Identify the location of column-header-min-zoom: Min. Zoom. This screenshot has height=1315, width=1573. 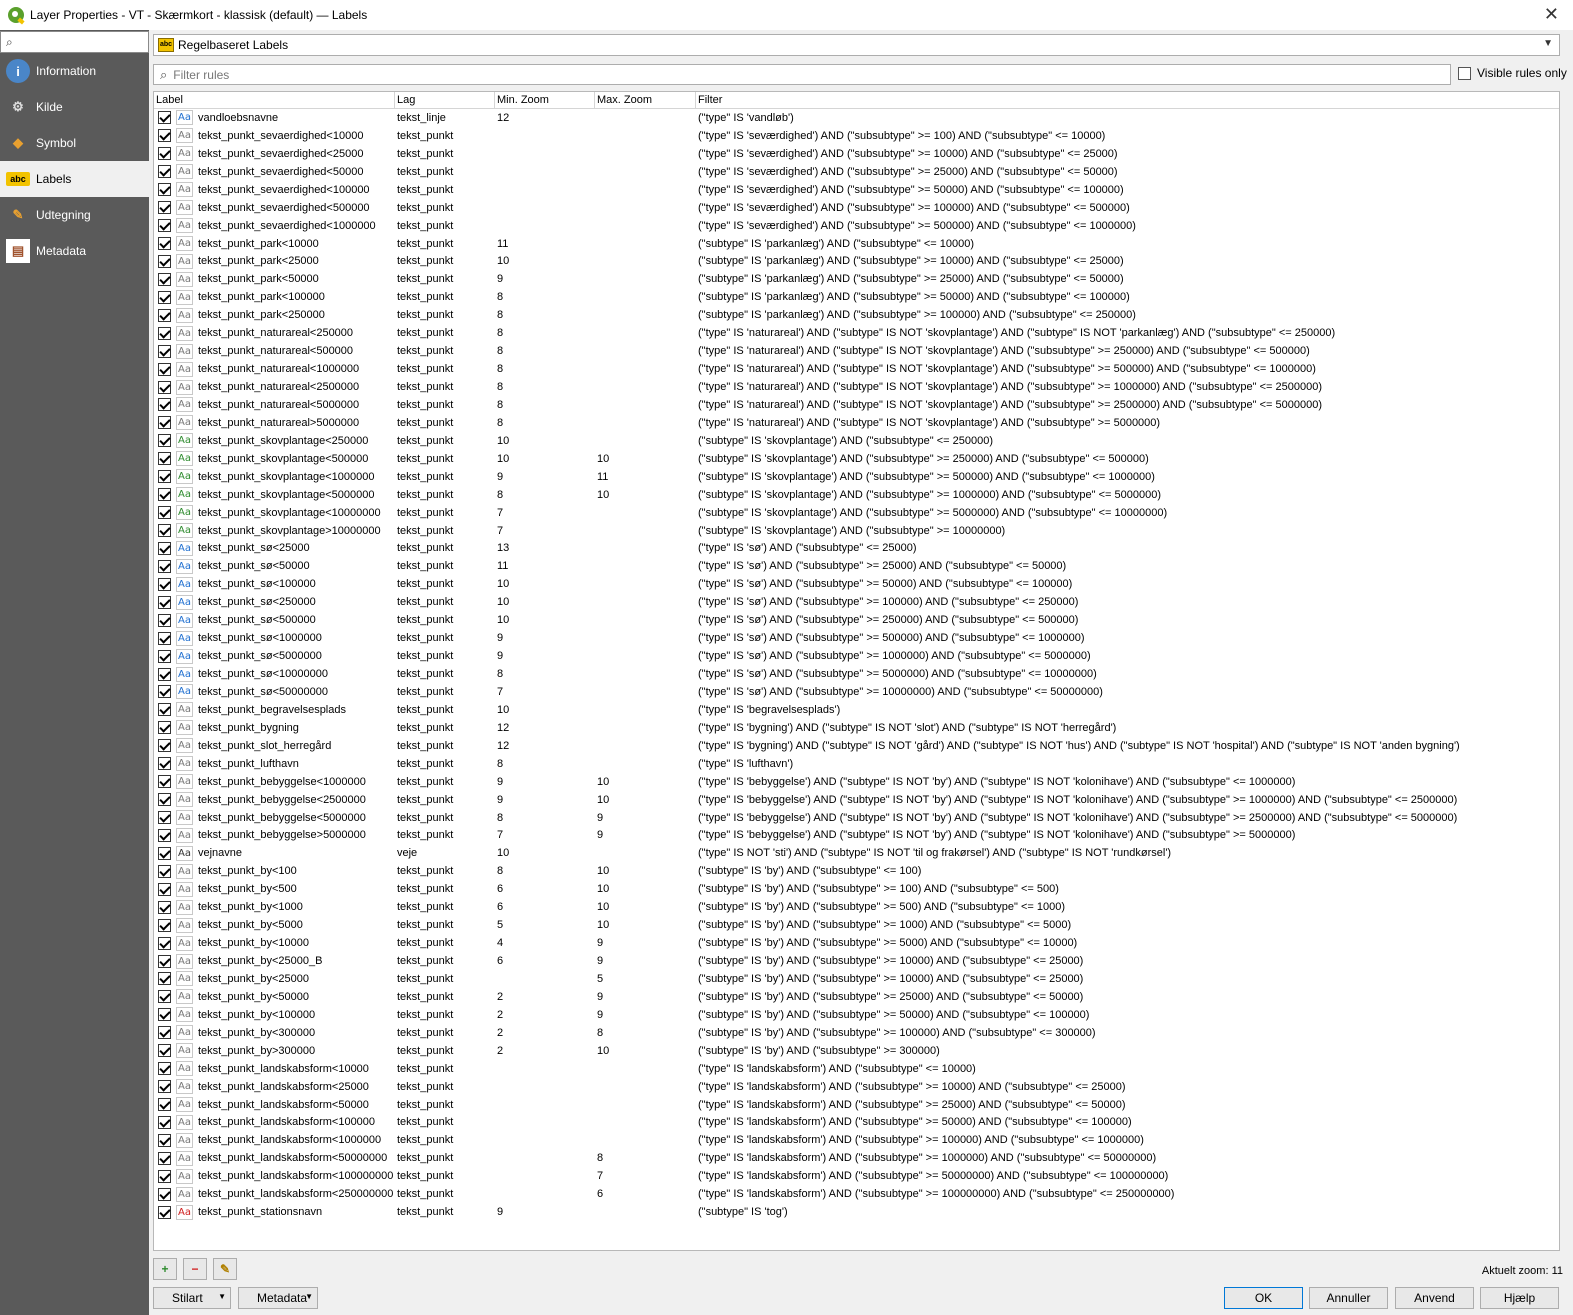
(545, 100).